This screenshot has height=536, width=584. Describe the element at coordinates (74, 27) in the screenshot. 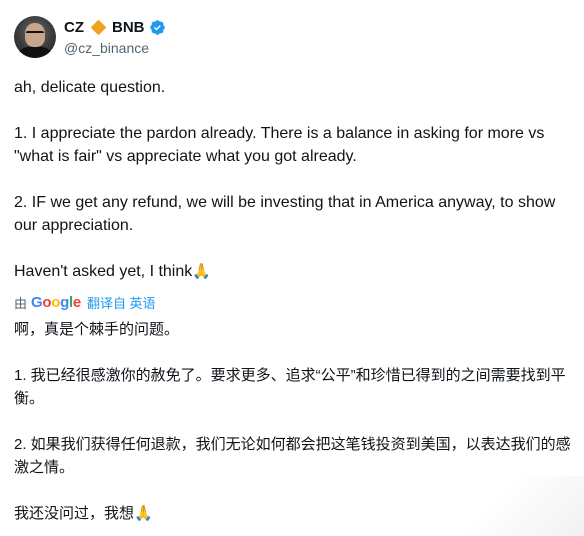

I see `author-name: CZ` at that location.